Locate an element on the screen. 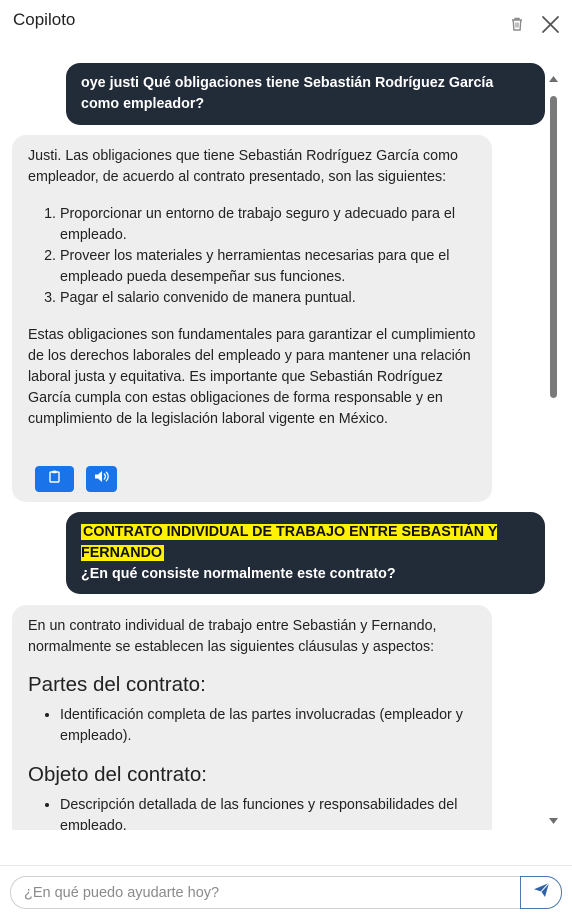 The image size is (572, 916). chat-scrollbar is located at coordinates (554, 443).